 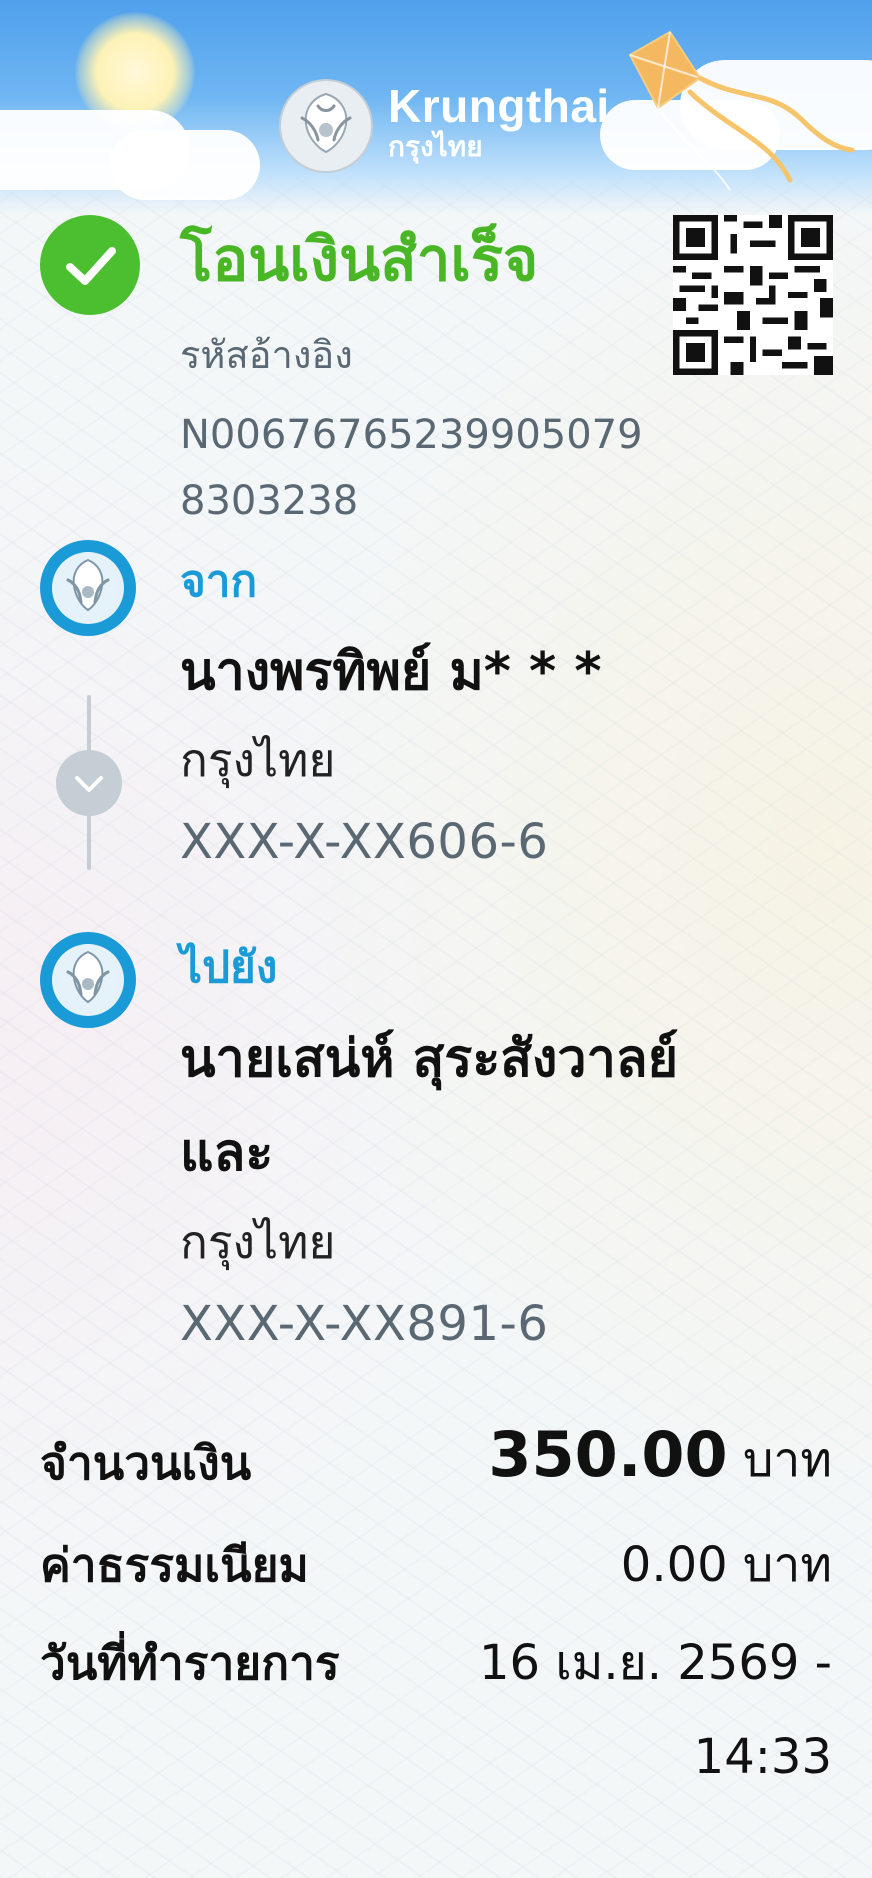 I want to click on sender-bank: กรุงไทย, so click(x=258, y=760).